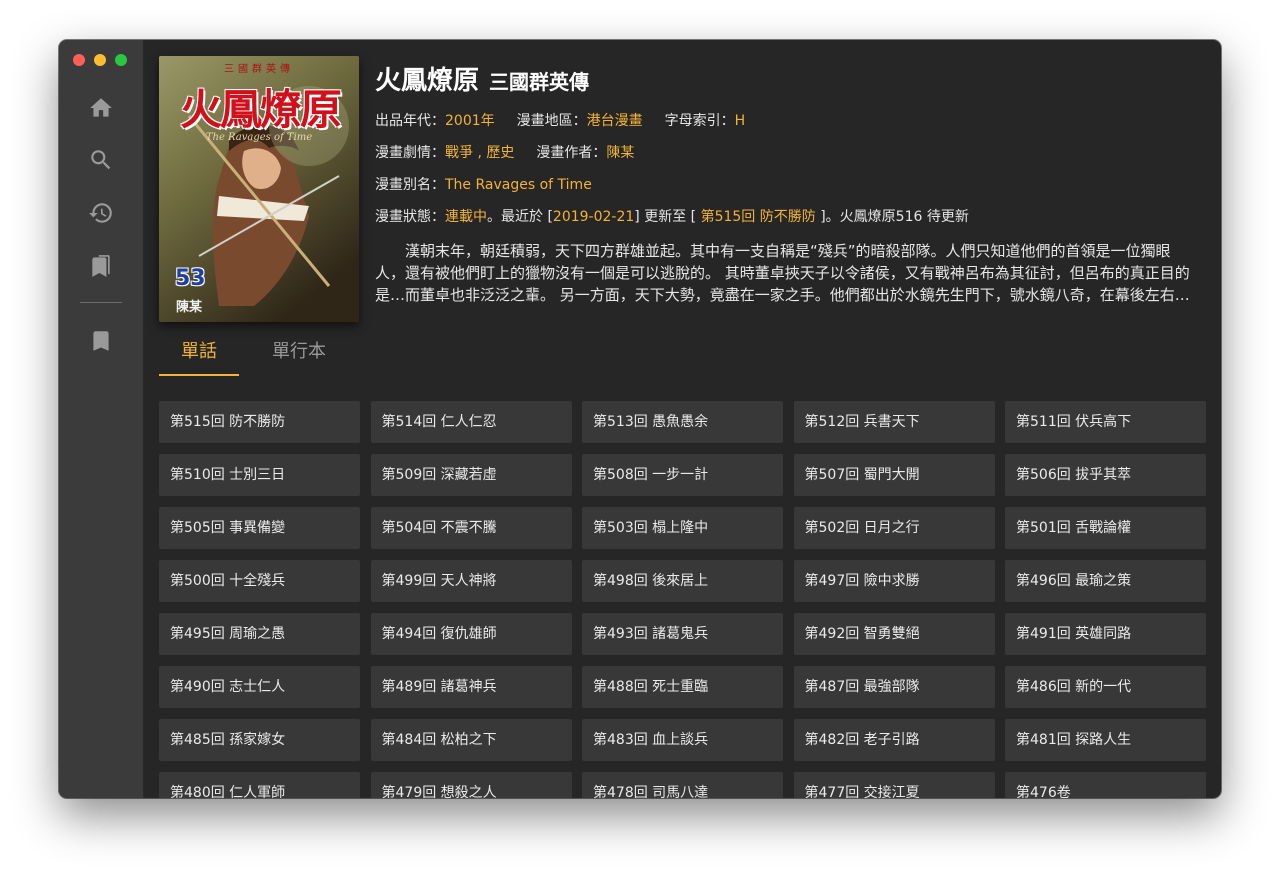 Image resolution: width=1280 pixels, height=876 pixels. I want to click on home-icon, so click(101, 107).